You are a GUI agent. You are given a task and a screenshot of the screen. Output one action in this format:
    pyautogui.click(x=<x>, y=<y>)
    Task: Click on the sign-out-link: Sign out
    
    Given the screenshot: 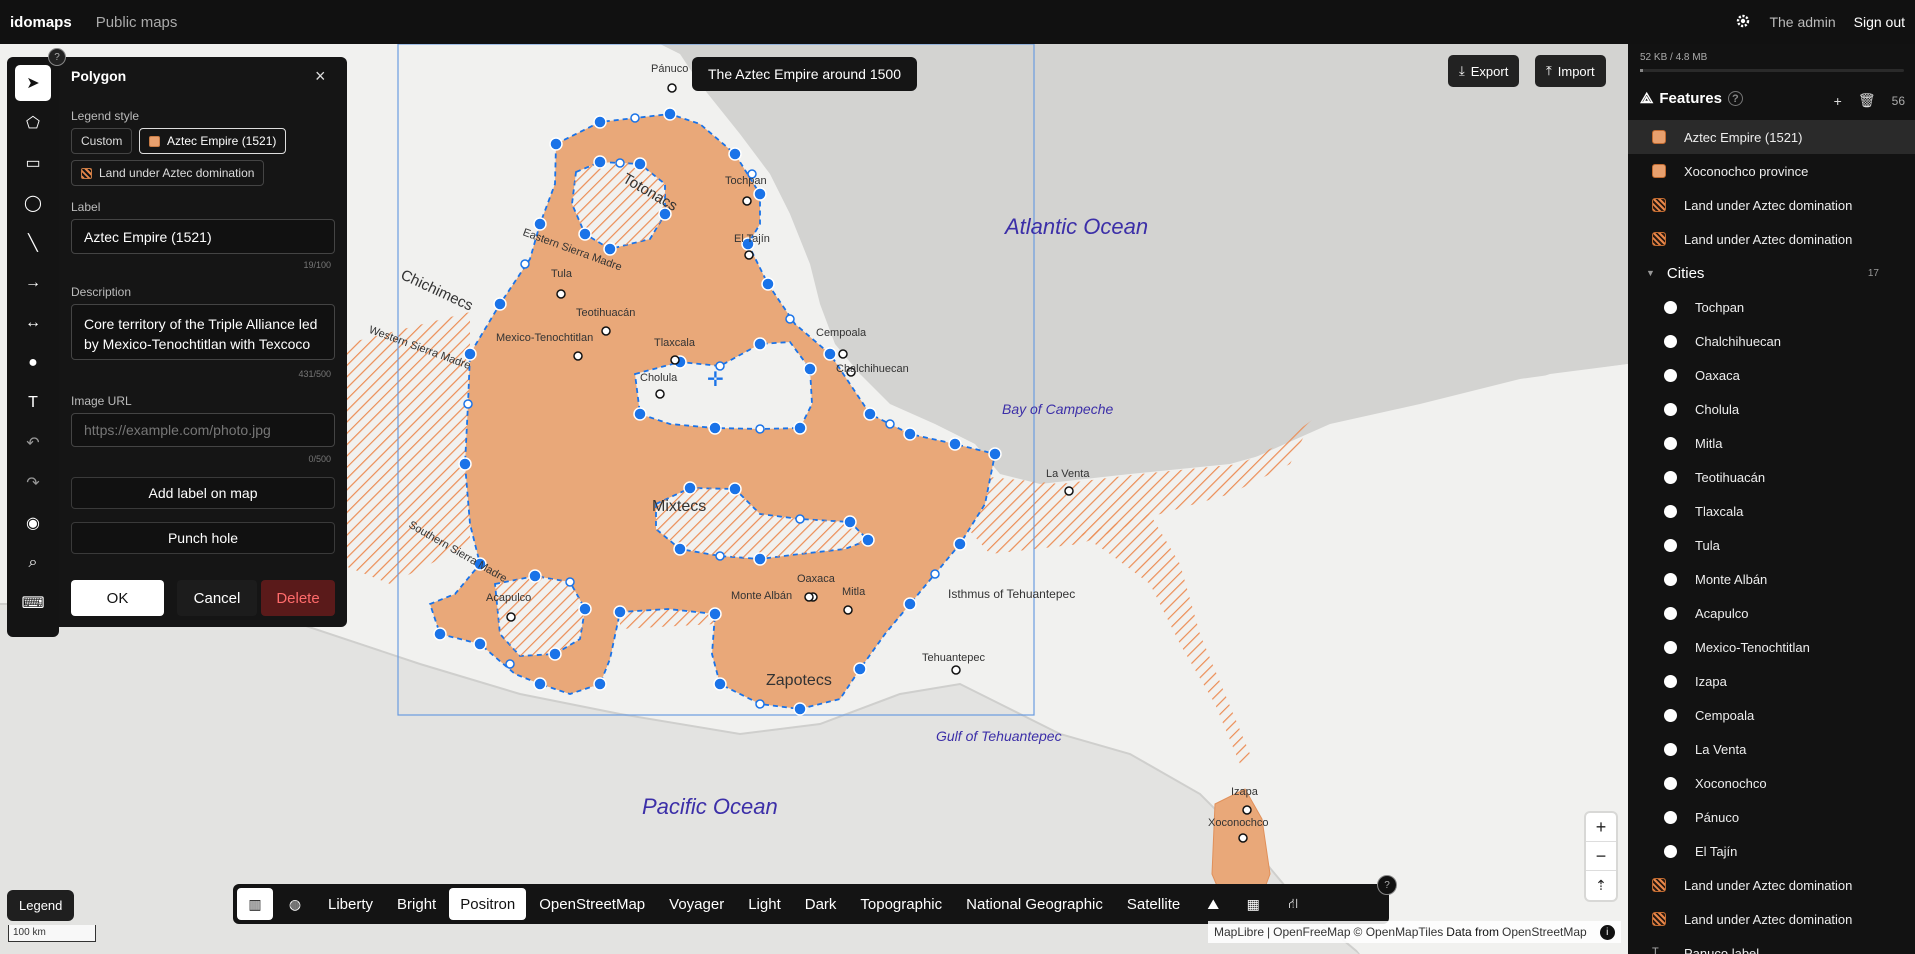 What is the action you would take?
    pyautogui.click(x=1879, y=22)
    